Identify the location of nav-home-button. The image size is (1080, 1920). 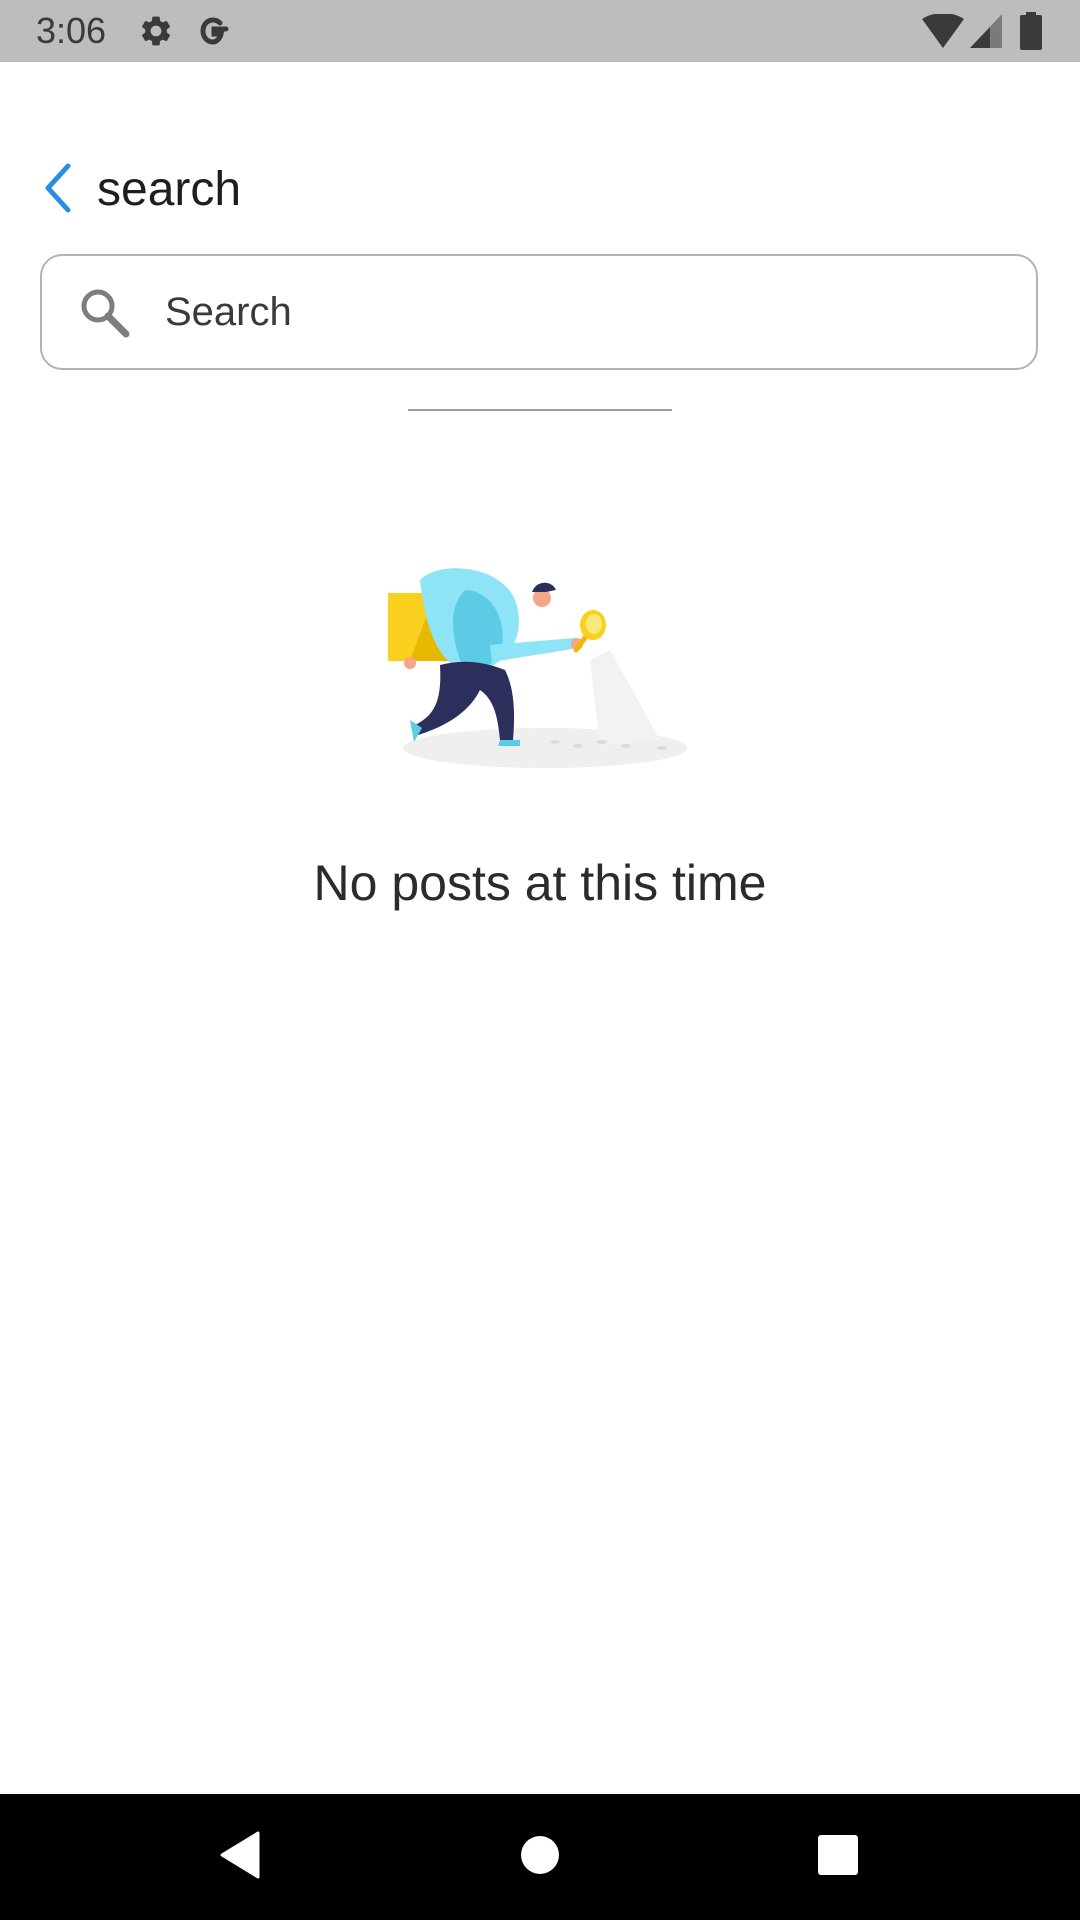
(540, 1857).